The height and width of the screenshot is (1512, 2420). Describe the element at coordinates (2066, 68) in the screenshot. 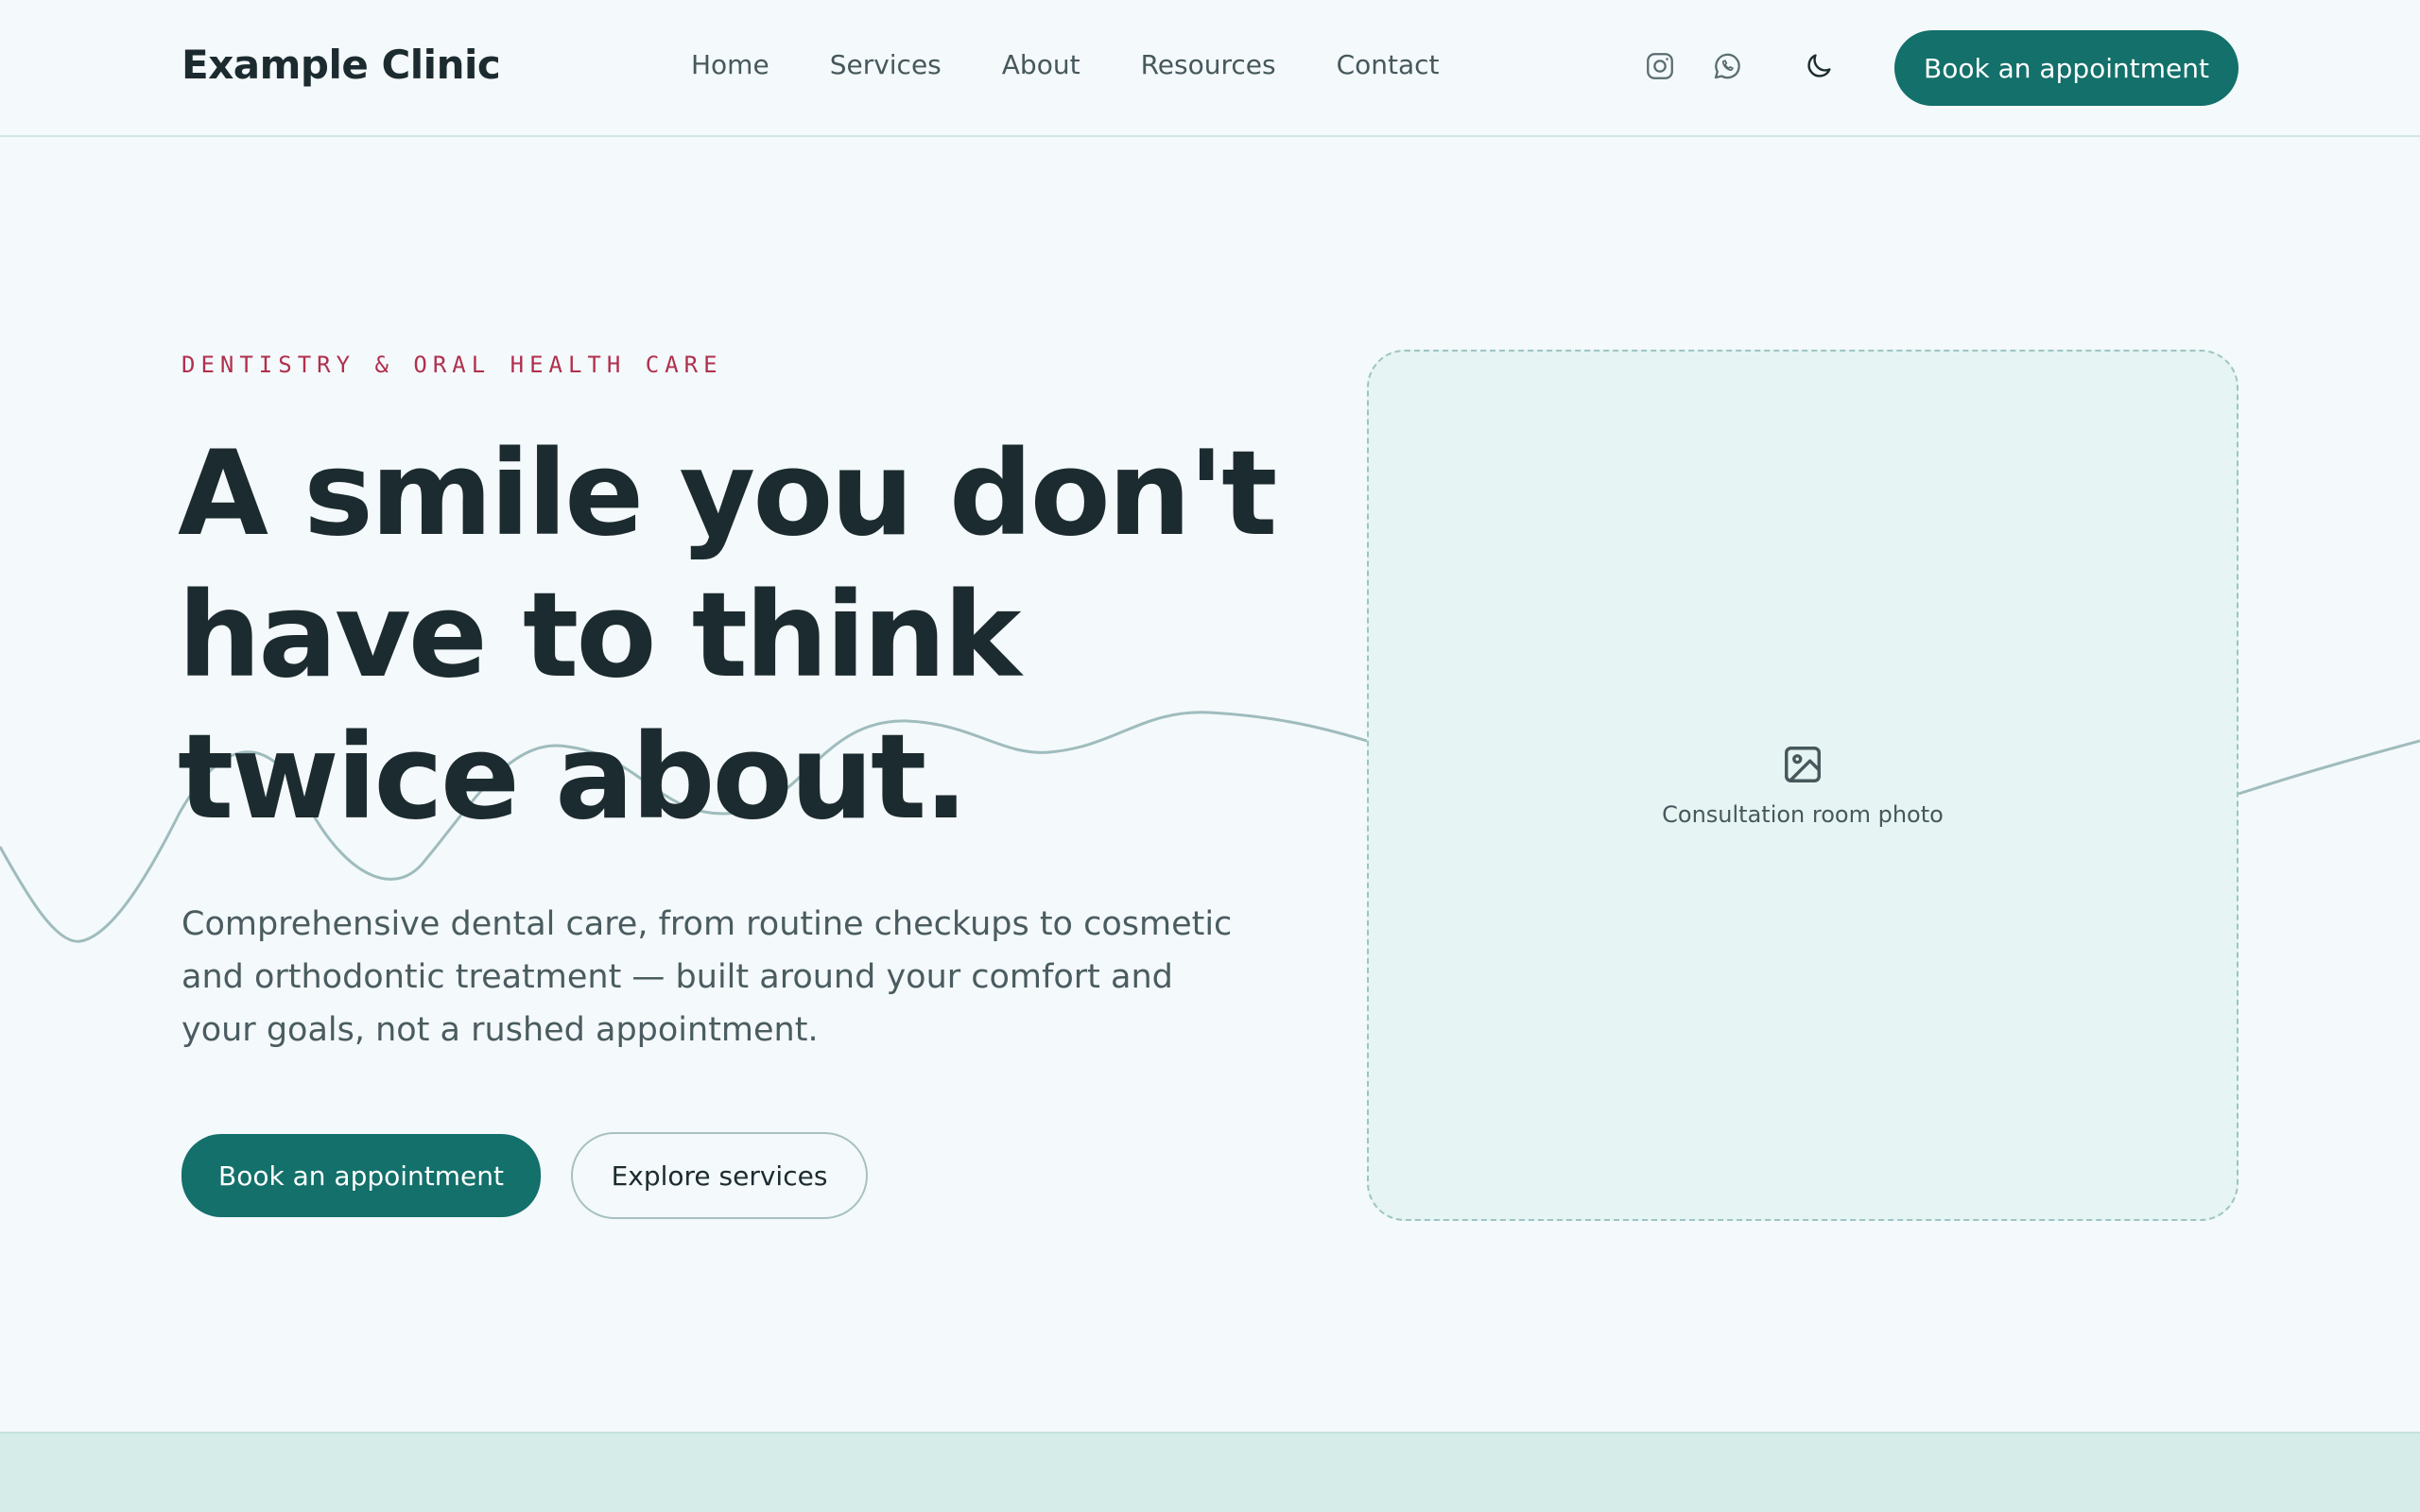

I see `book-appointment-header-button: Book an appointment` at that location.